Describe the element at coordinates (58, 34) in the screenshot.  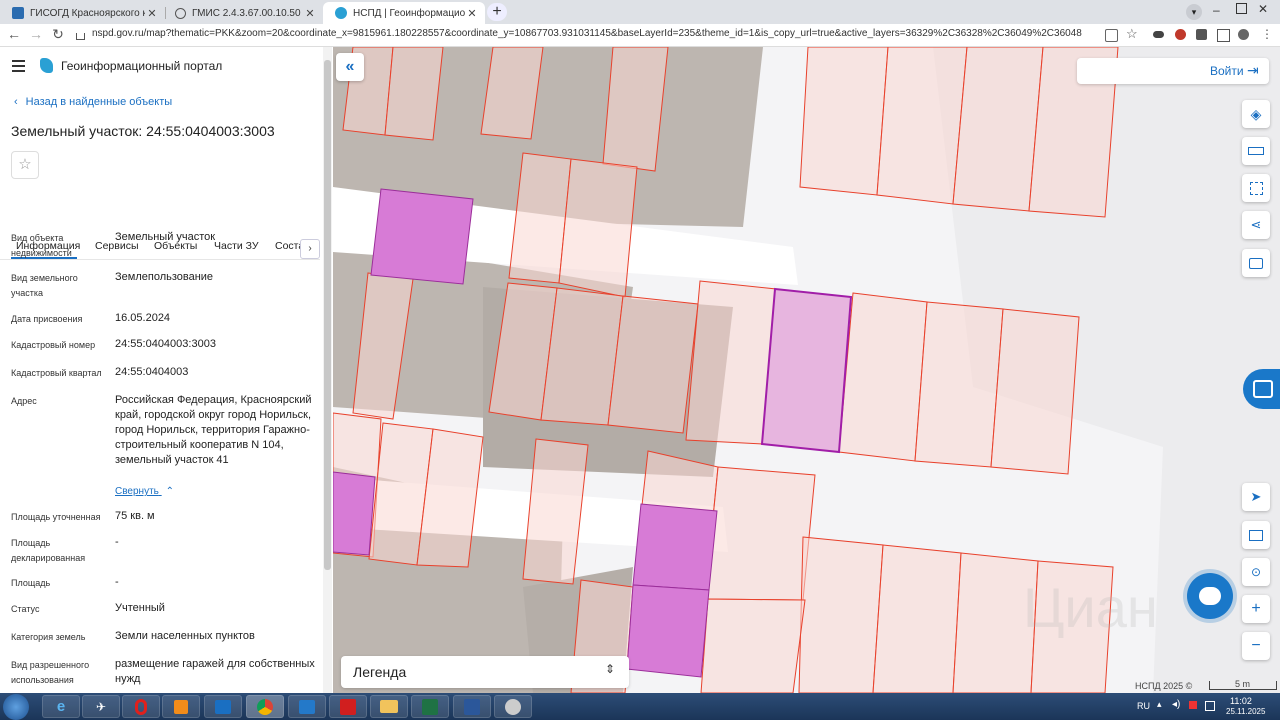
I see `reload-icon: ↻` at that location.